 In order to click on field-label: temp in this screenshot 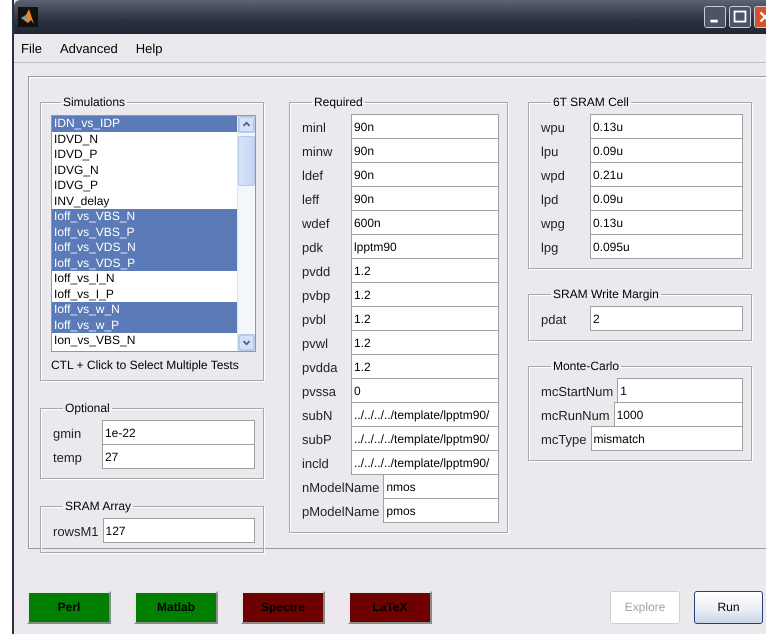, I will do `click(68, 457)`.